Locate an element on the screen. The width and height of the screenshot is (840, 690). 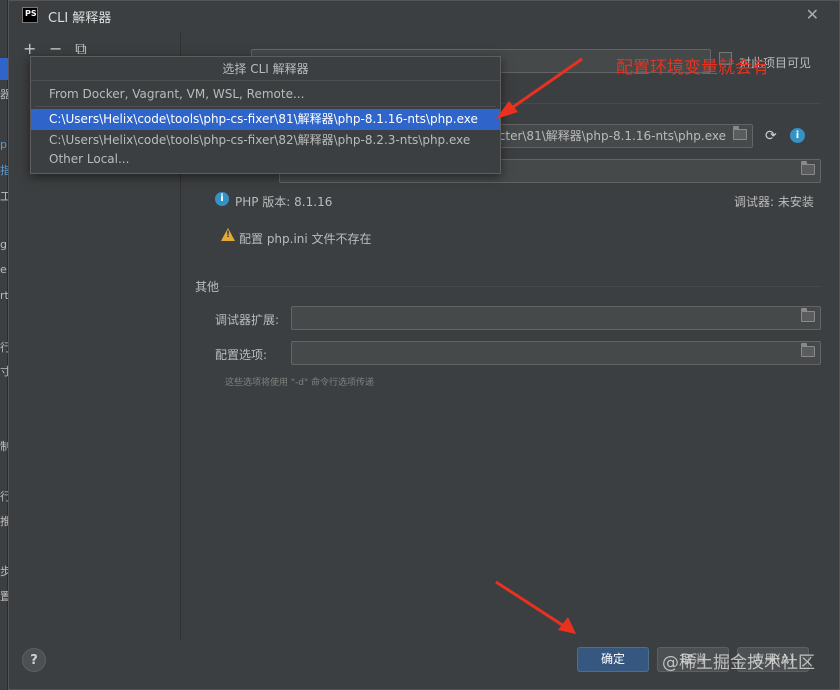
close-icon: ✕ is located at coordinates (812, 14).